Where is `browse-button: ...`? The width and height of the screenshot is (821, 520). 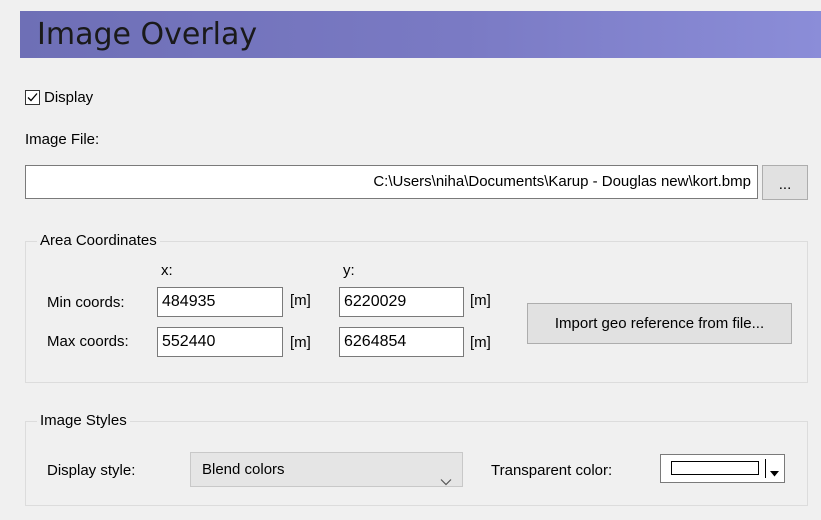
browse-button: ... is located at coordinates (785, 182).